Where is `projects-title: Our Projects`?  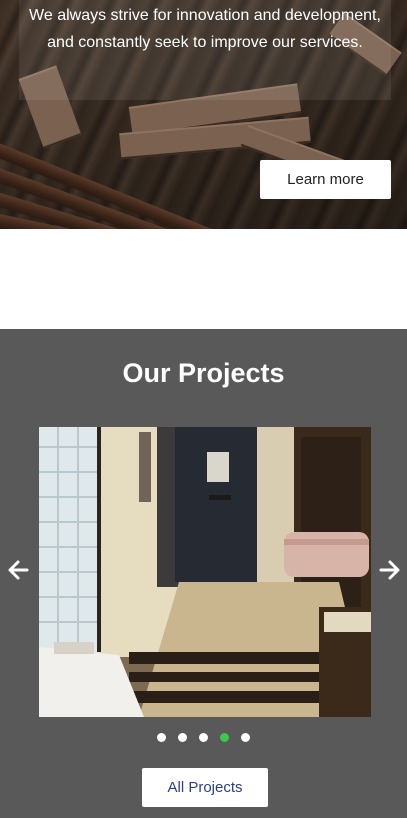 projects-title: Our Projects is located at coordinates (203, 373).